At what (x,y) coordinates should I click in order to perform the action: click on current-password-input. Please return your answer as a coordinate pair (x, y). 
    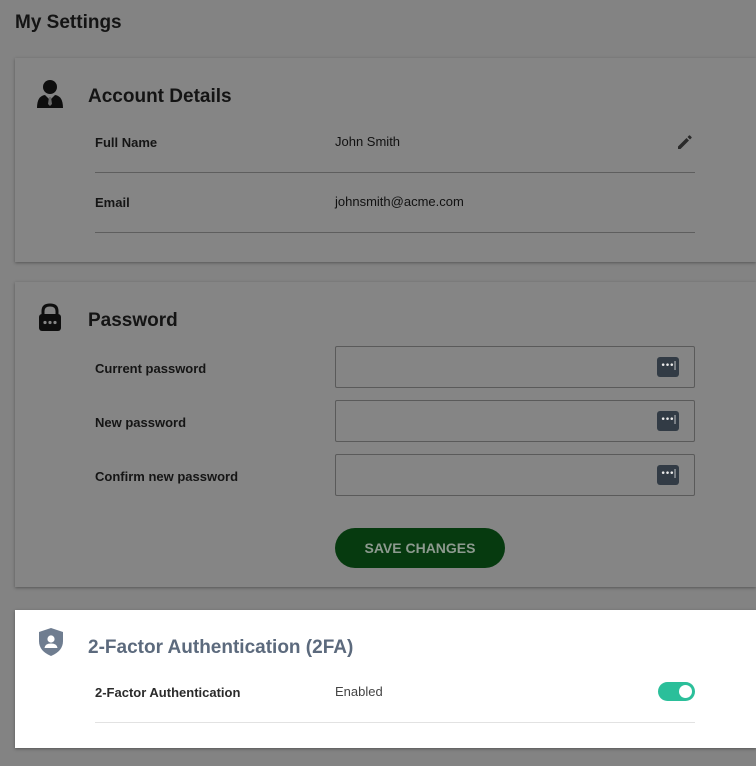
    Looking at the image, I should click on (491, 367).